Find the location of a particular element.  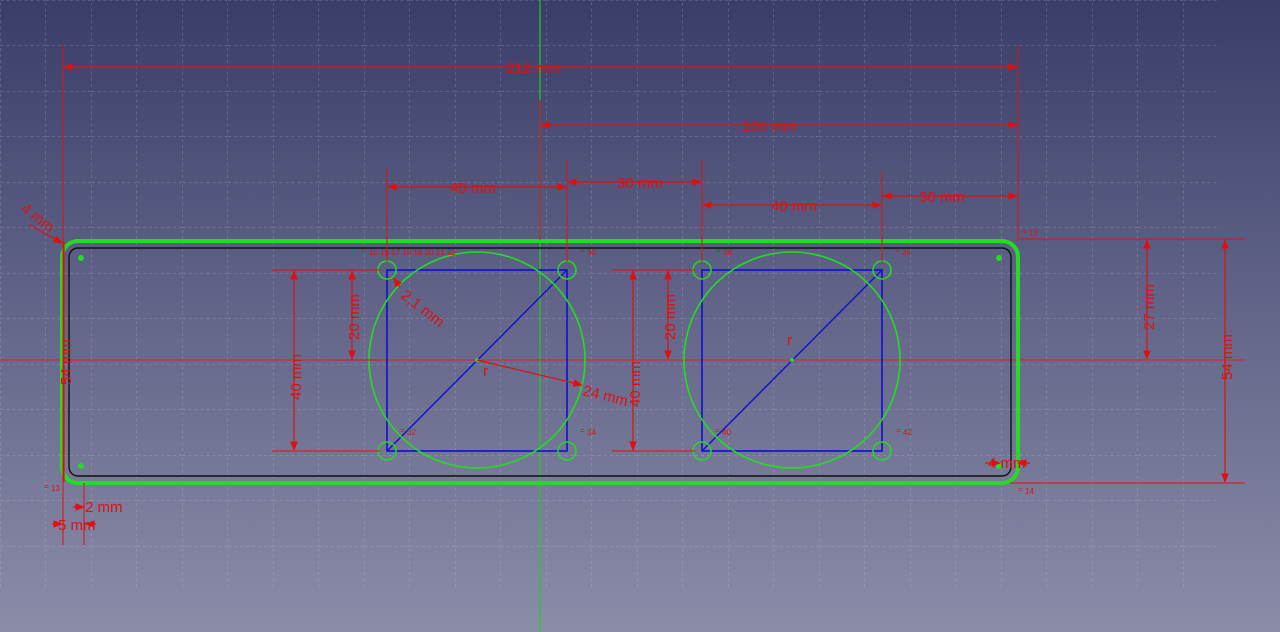

dim-overall-height-left: 54 mm is located at coordinates (66, 362).